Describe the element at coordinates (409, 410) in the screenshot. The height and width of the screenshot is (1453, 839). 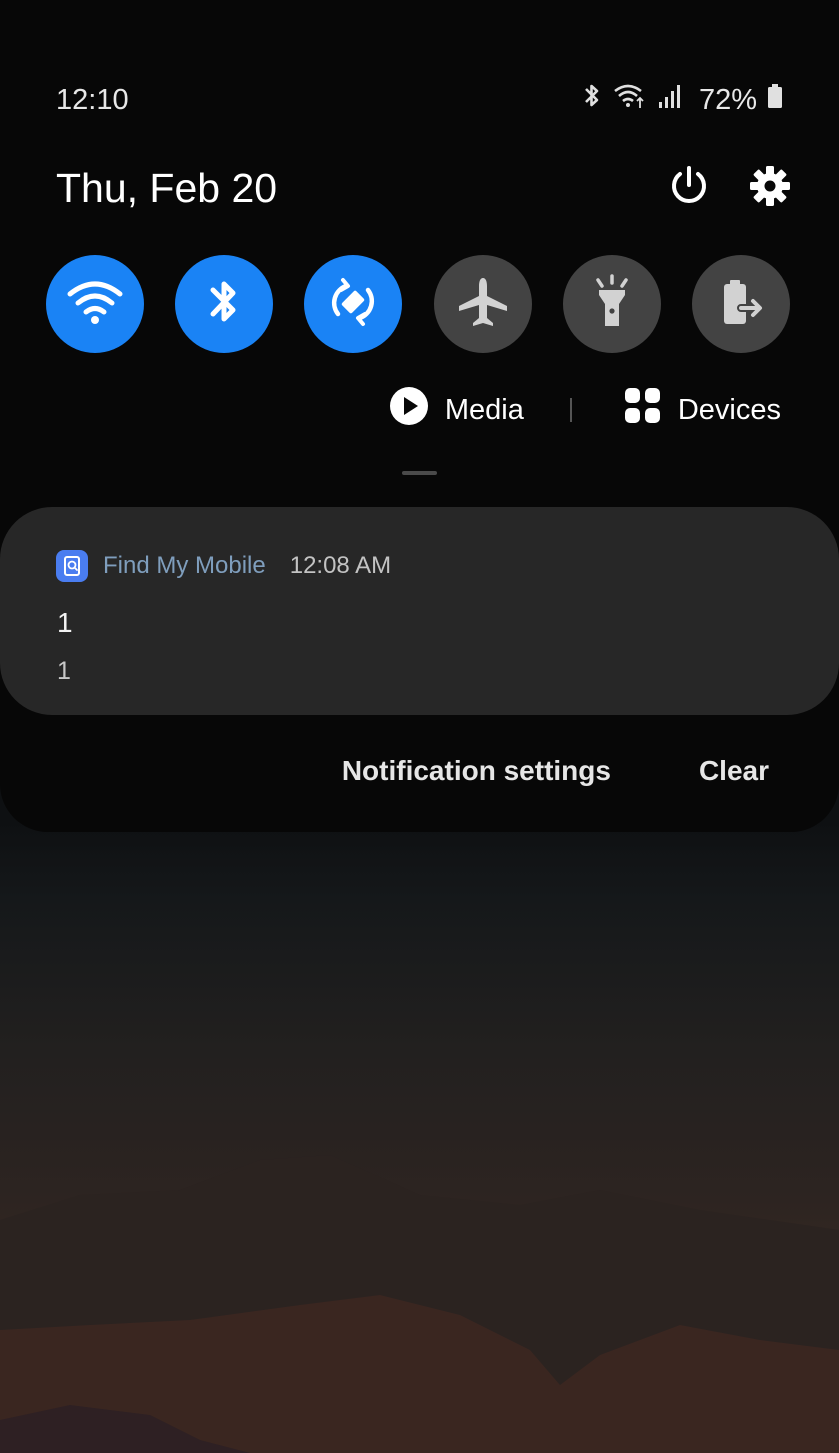
I see `play-icon` at that location.